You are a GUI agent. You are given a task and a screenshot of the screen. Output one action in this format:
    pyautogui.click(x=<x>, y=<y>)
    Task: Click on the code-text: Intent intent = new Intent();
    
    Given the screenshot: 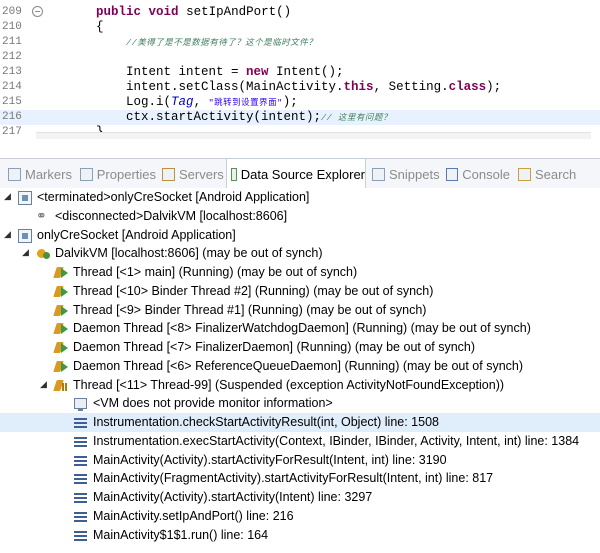 What is the action you would take?
    pyautogui.click(x=205, y=72)
    